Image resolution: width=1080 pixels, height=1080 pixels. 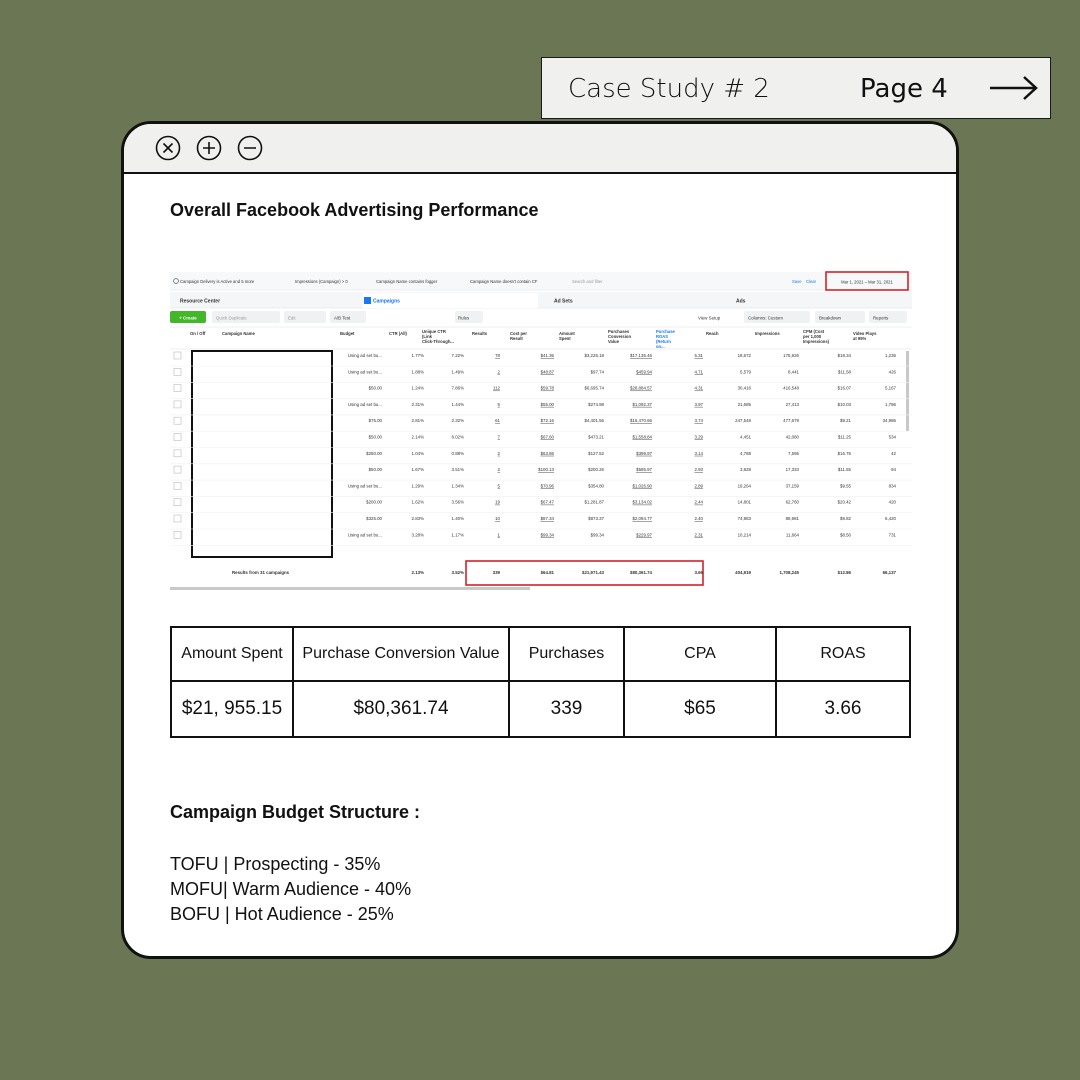 What do you see at coordinates (644, 469) in the screenshot?
I see `table-cell: $585.97` at bounding box center [644, 469].